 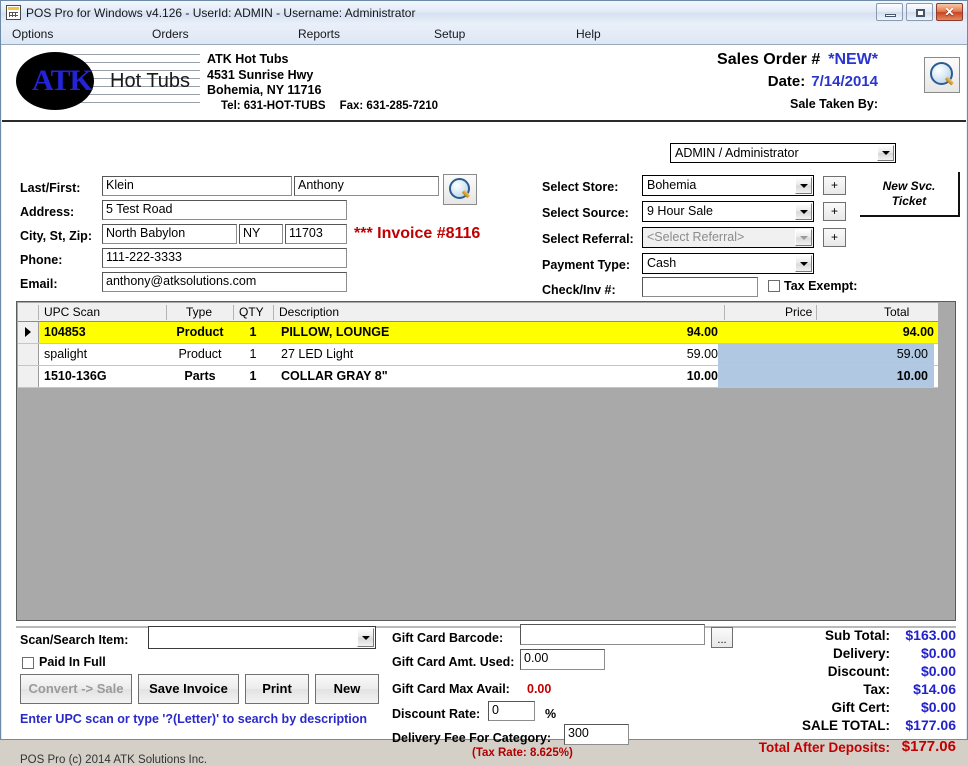 I want to click on print-button: Print, so click(x=277, y=689).